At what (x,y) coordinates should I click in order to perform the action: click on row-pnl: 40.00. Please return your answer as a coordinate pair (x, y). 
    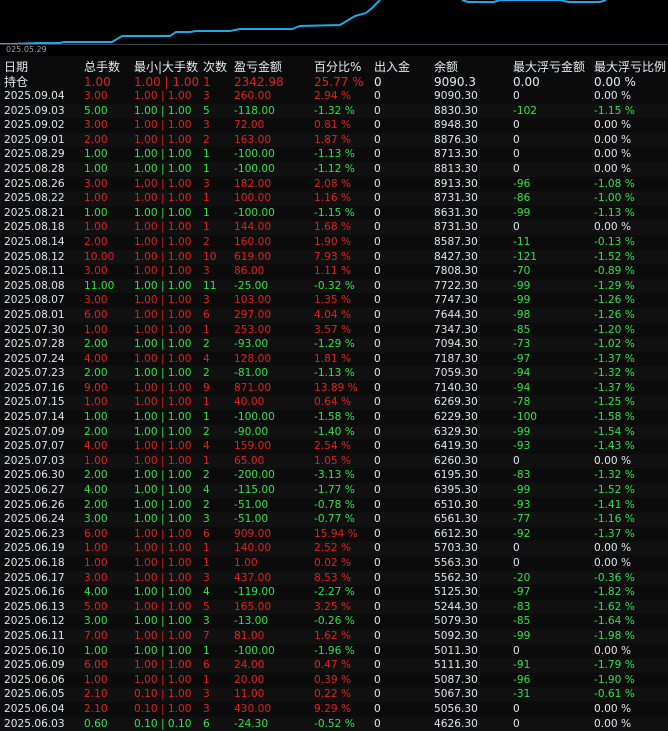
    Looking at the image, I should click on (249, 402).